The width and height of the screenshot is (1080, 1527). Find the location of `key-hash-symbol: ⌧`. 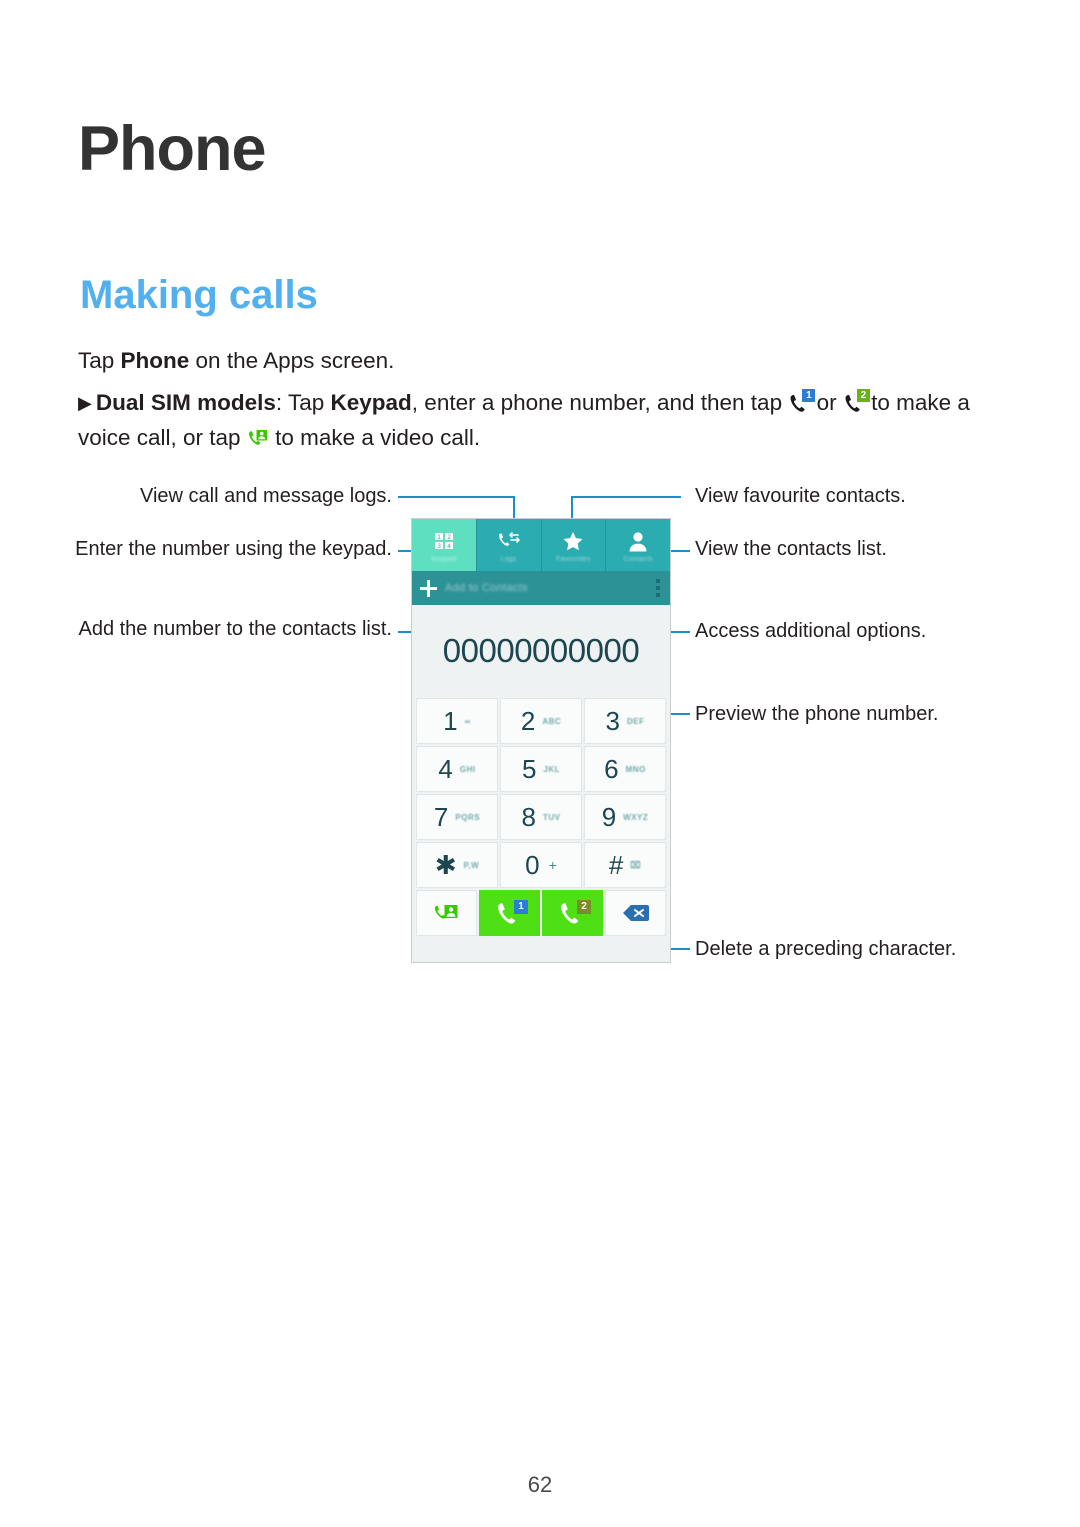

key-hash-symbol: ⌧ is located at coordinates (636, 864).